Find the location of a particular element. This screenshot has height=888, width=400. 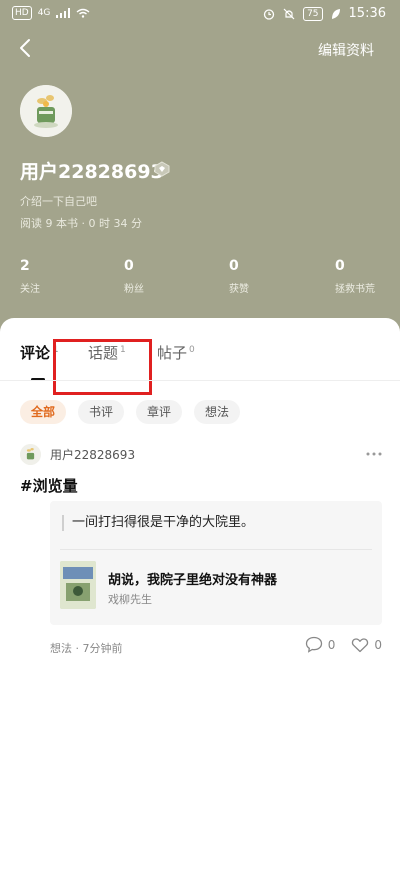

alarm-icon is located at coordinates (269, 14).